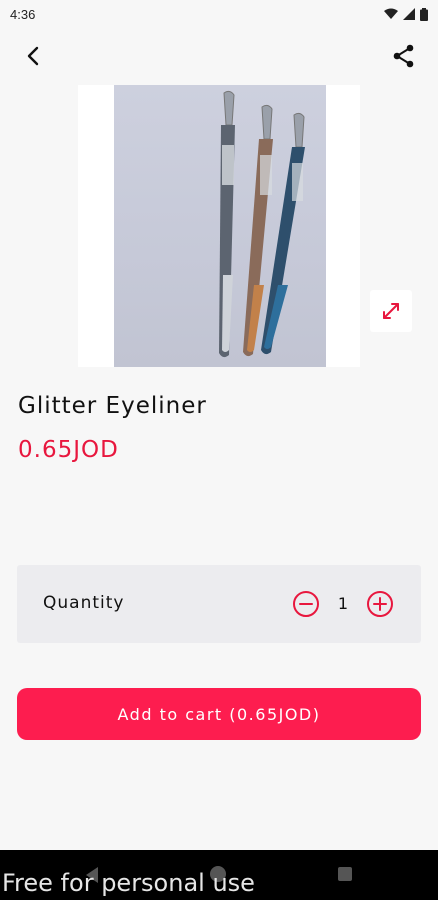 The width and height of the screenshot is (438, 900). Describe the element at coordinates (262, 224) in the screenshot. I see `eyeliner-pencils-image` at that location.